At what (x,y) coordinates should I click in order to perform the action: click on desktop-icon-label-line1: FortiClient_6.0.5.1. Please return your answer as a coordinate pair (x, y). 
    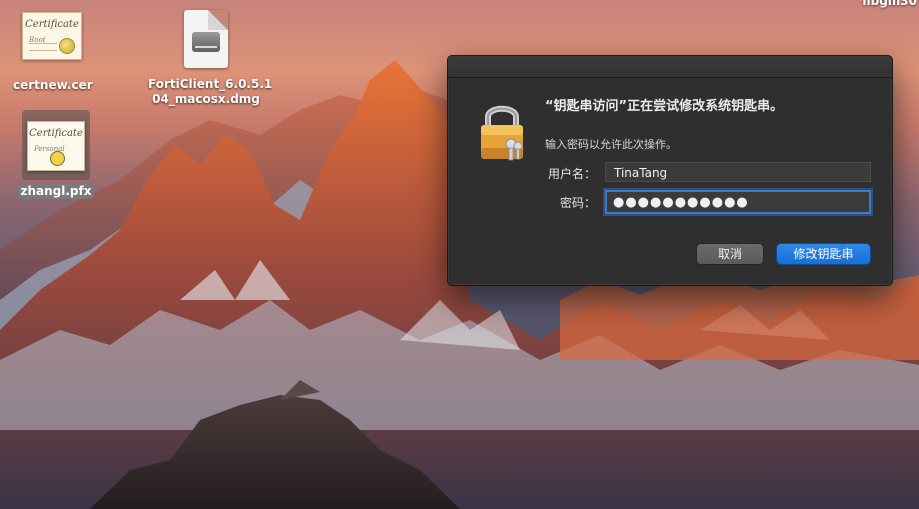
    Looking at the image, I should click on (210, 84).